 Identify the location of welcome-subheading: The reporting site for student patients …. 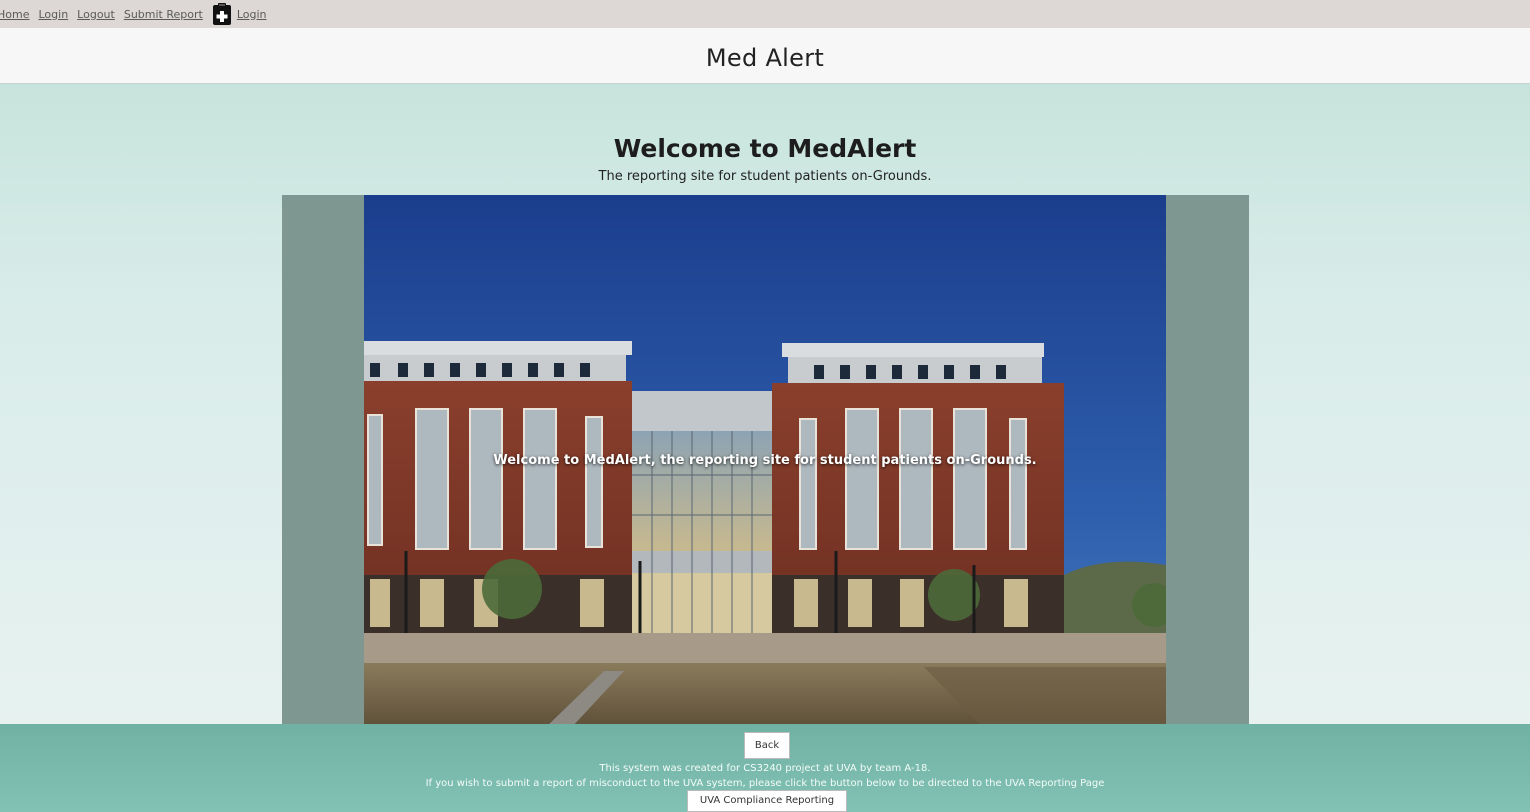
(765, 176).